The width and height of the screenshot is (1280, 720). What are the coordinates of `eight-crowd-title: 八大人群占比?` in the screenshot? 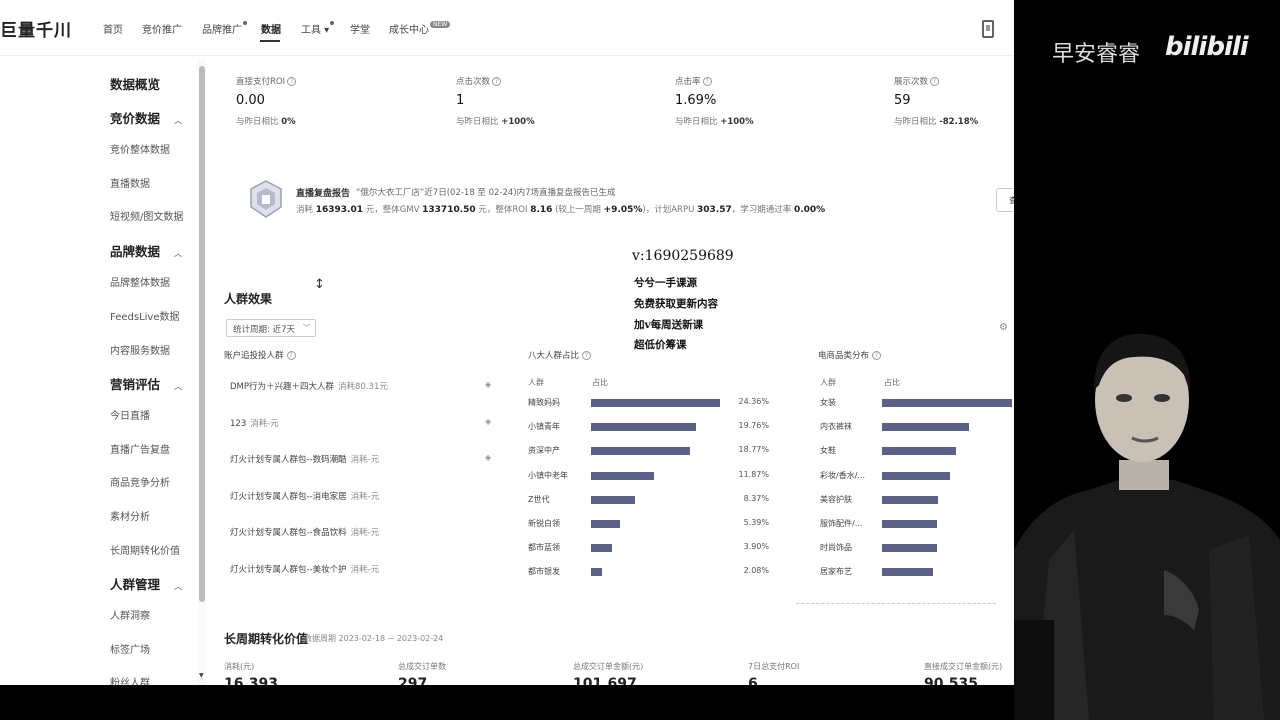 It's located at (560, 355).